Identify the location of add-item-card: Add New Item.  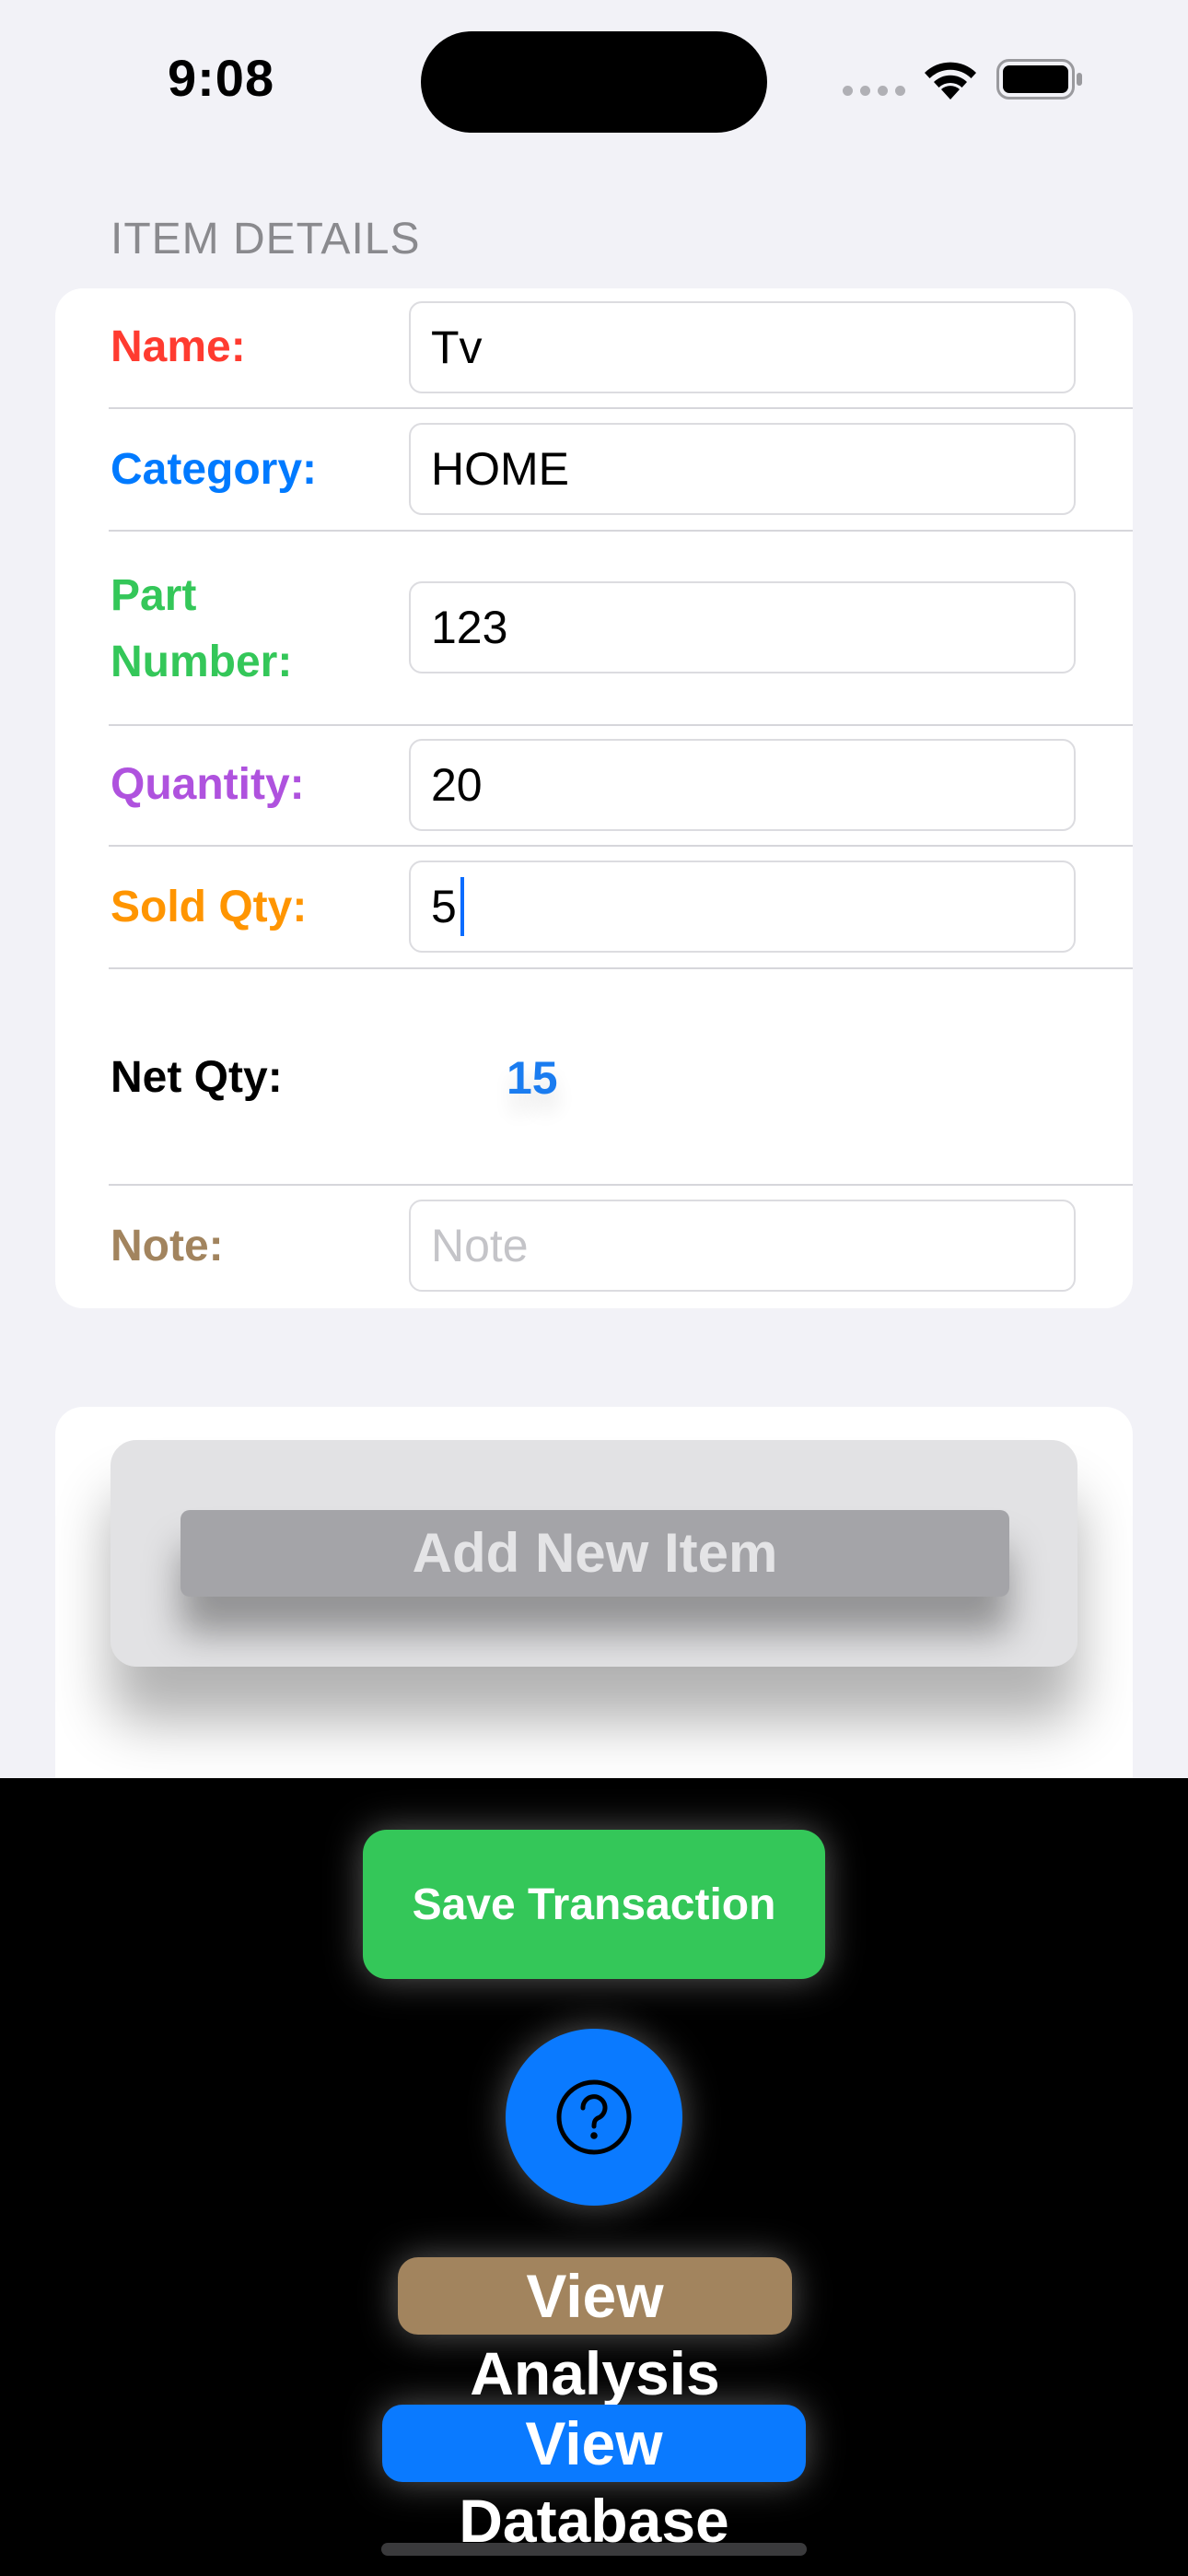
(594, 1600).